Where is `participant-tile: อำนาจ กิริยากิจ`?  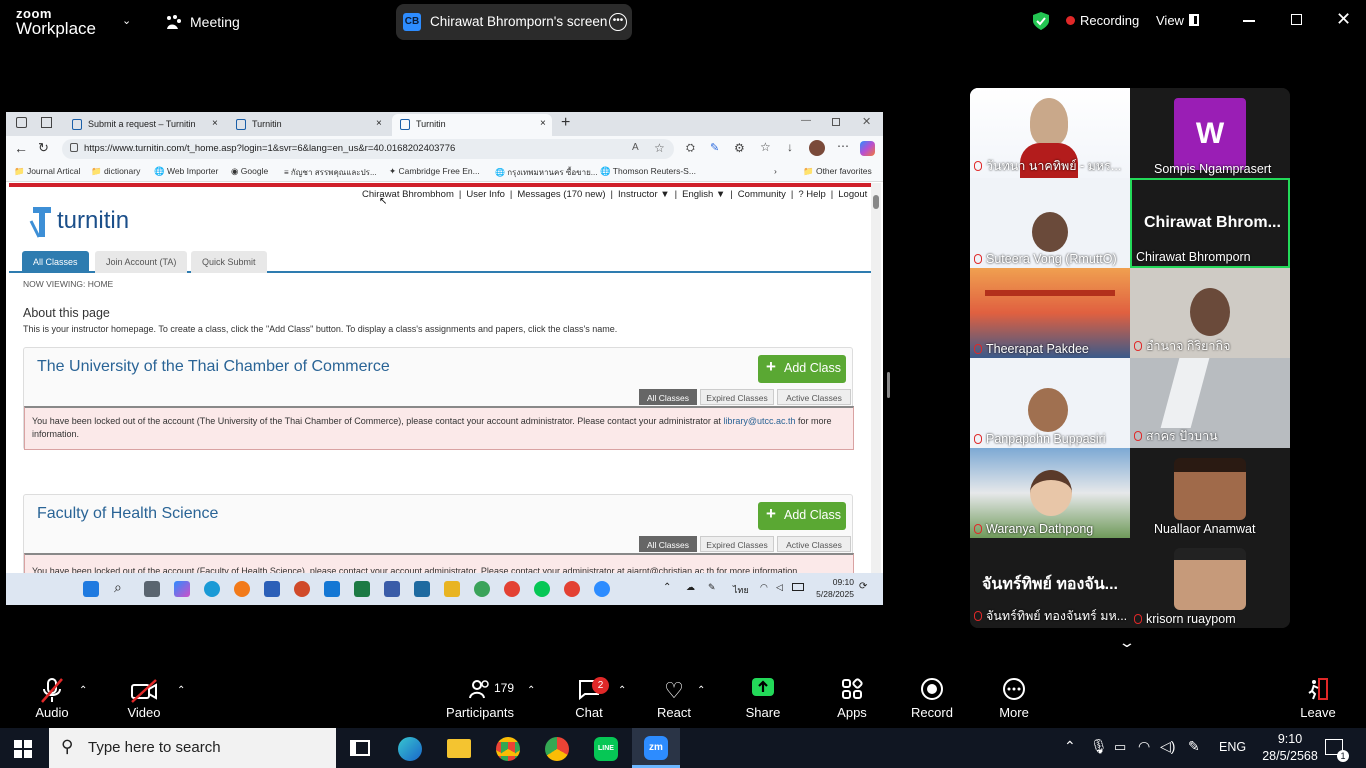
participant-tile: อำนาจ กิริยากิจ is located at coordinates (1210, 313).